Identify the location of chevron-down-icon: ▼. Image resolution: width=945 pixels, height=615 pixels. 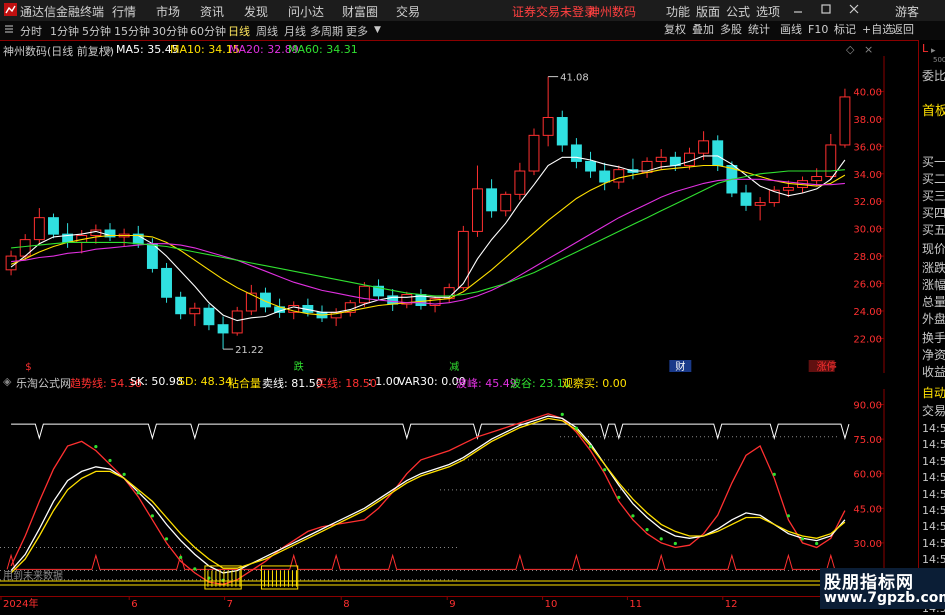
(377, 30).